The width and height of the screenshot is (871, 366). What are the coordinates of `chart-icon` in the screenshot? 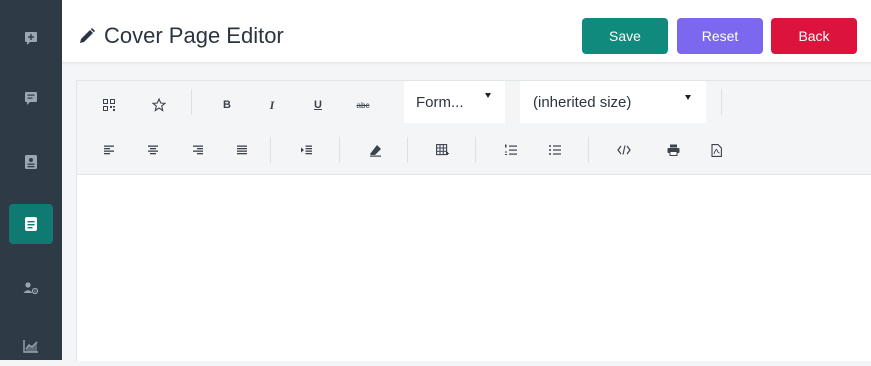 It's located at (30, 346).